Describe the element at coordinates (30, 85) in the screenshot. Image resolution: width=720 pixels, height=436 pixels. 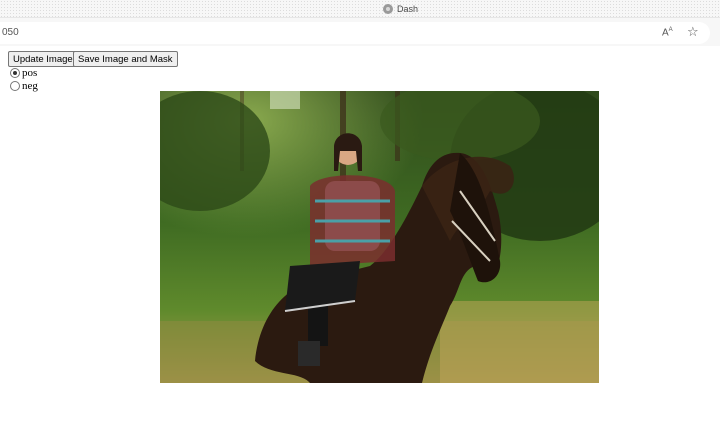
I see `radio-neg-label: neg` at that location.